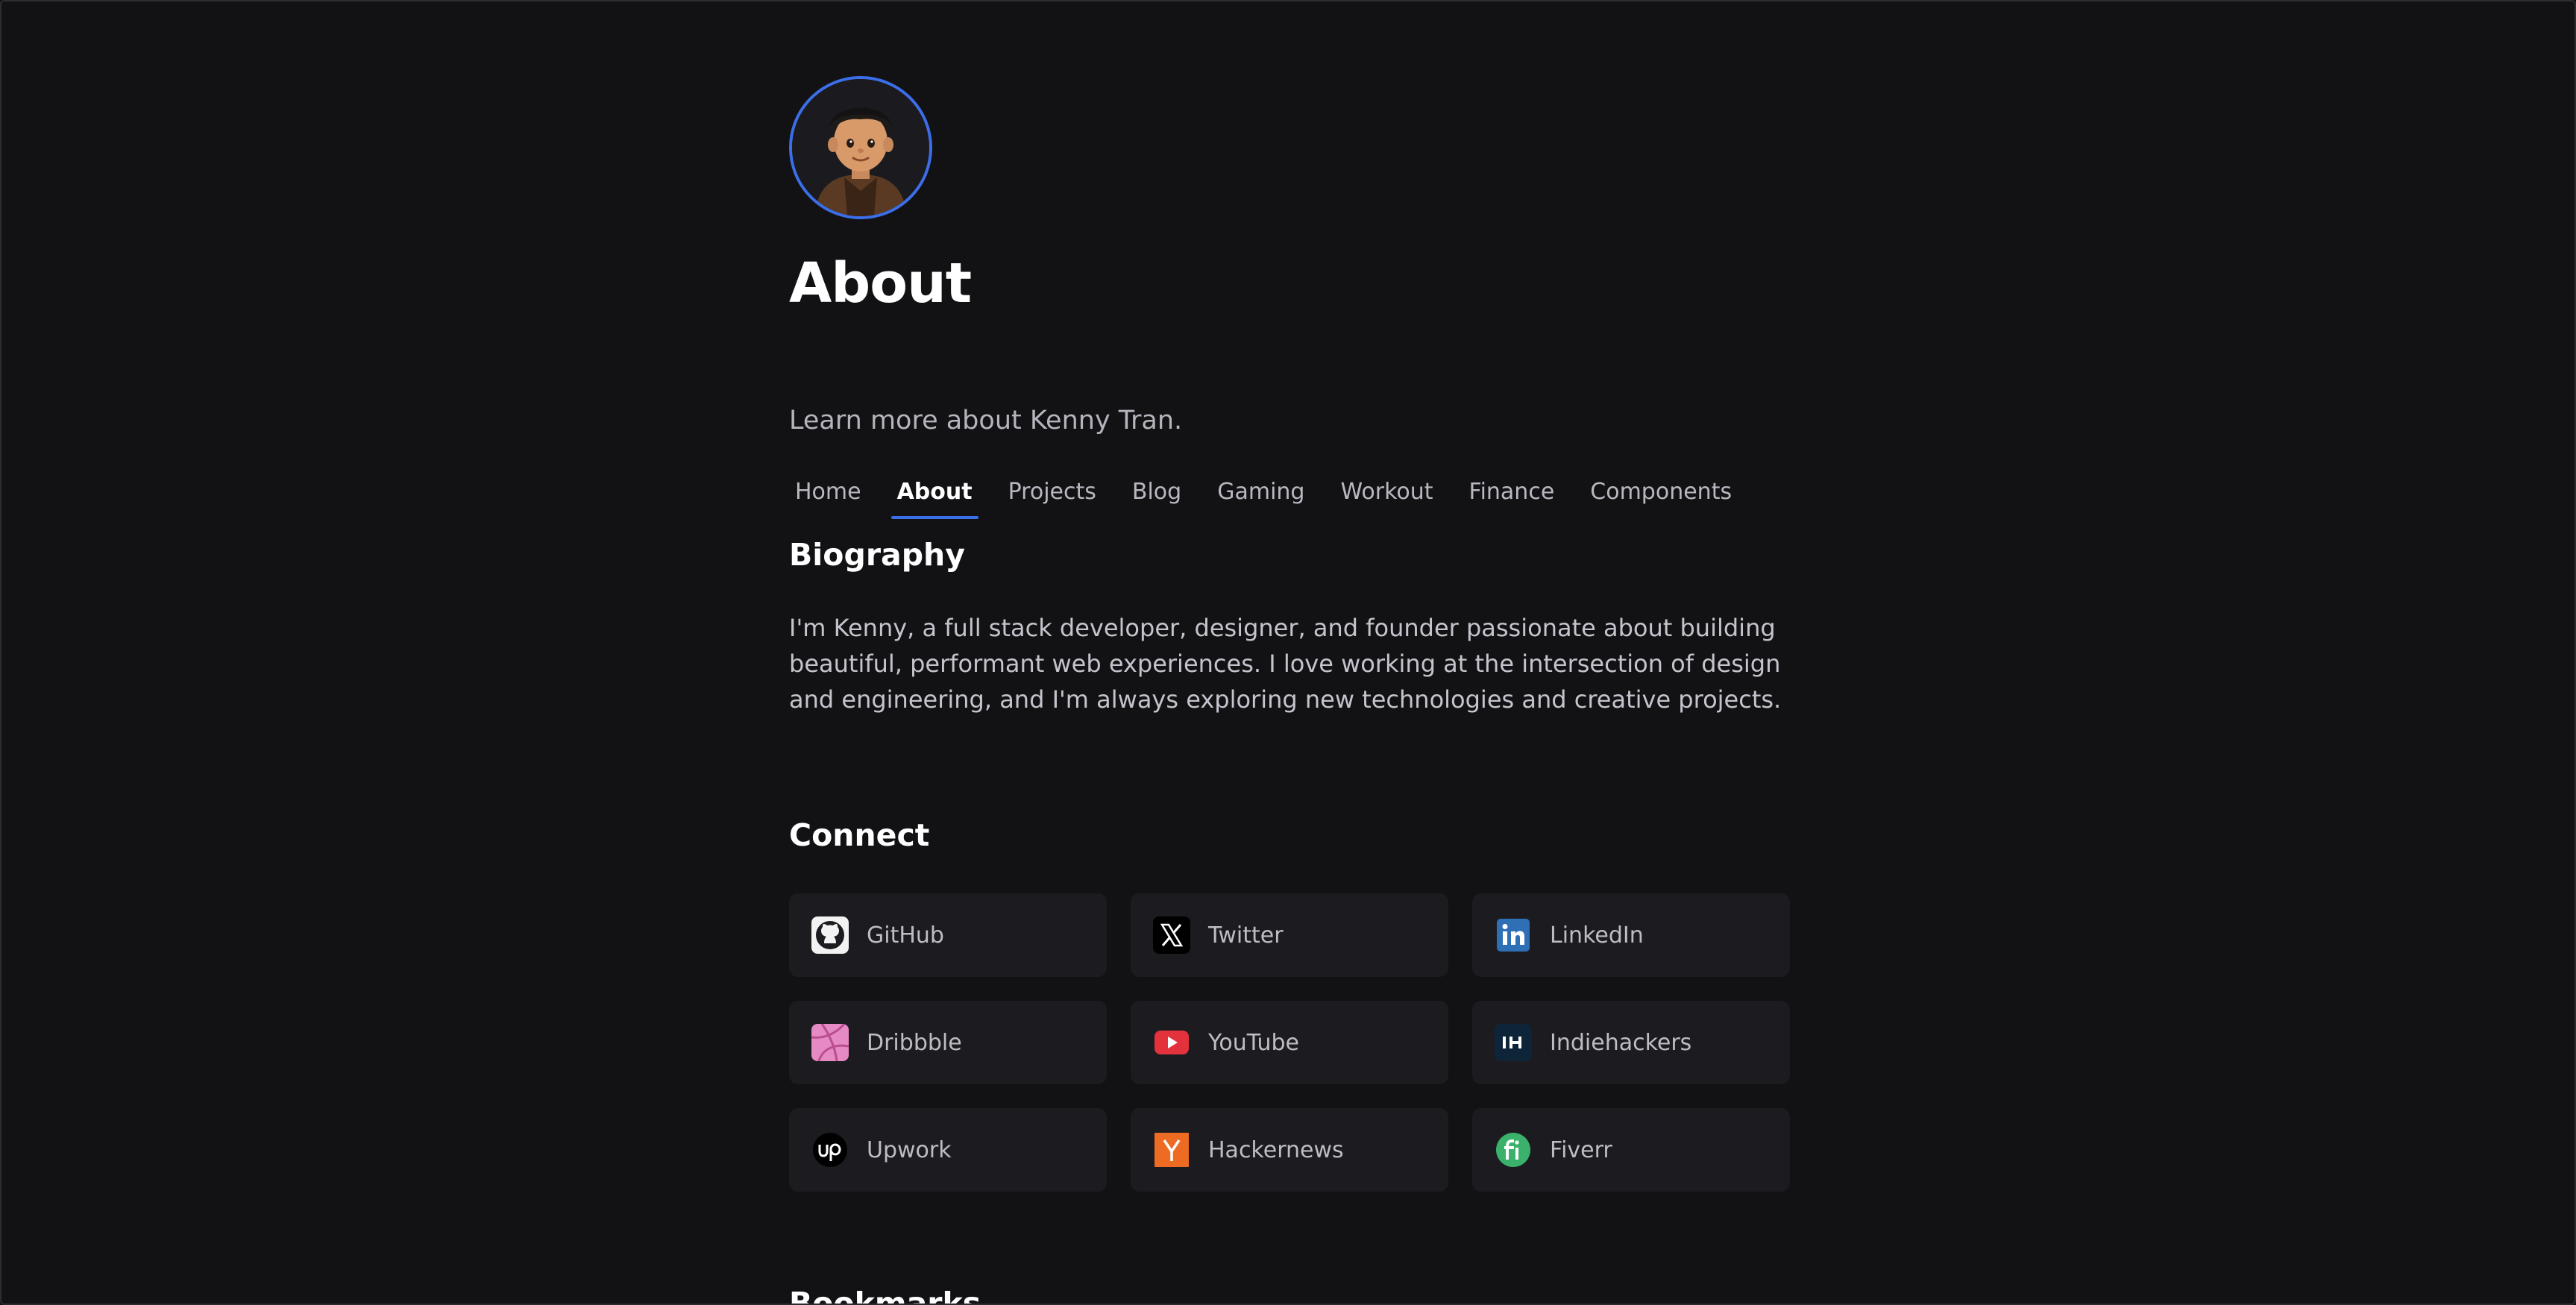 The height and width of the screenshot is (1305, 2576). What do you see at coordinates (881, 283) in the screenshot?
I see `page-title: About` at bounding box center [881, 283].